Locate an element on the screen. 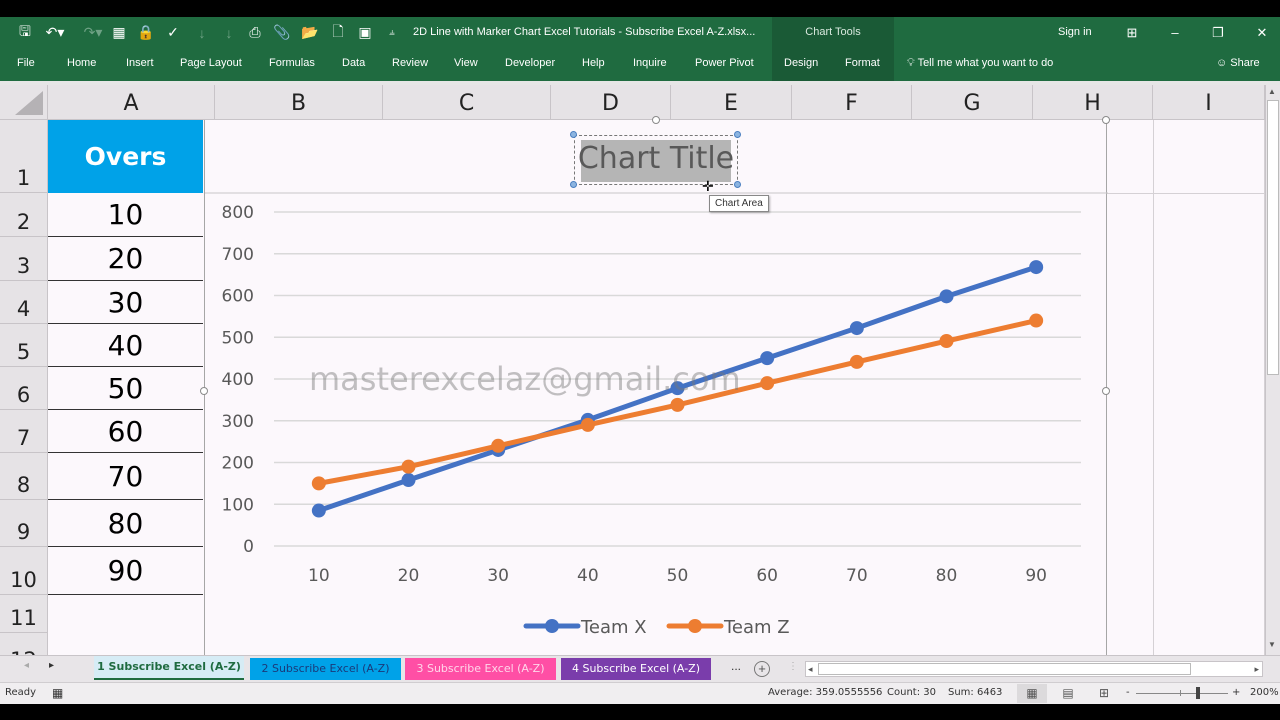  ribbon-display-options-icon: ⊞ is located at coordinates (1132, 32).